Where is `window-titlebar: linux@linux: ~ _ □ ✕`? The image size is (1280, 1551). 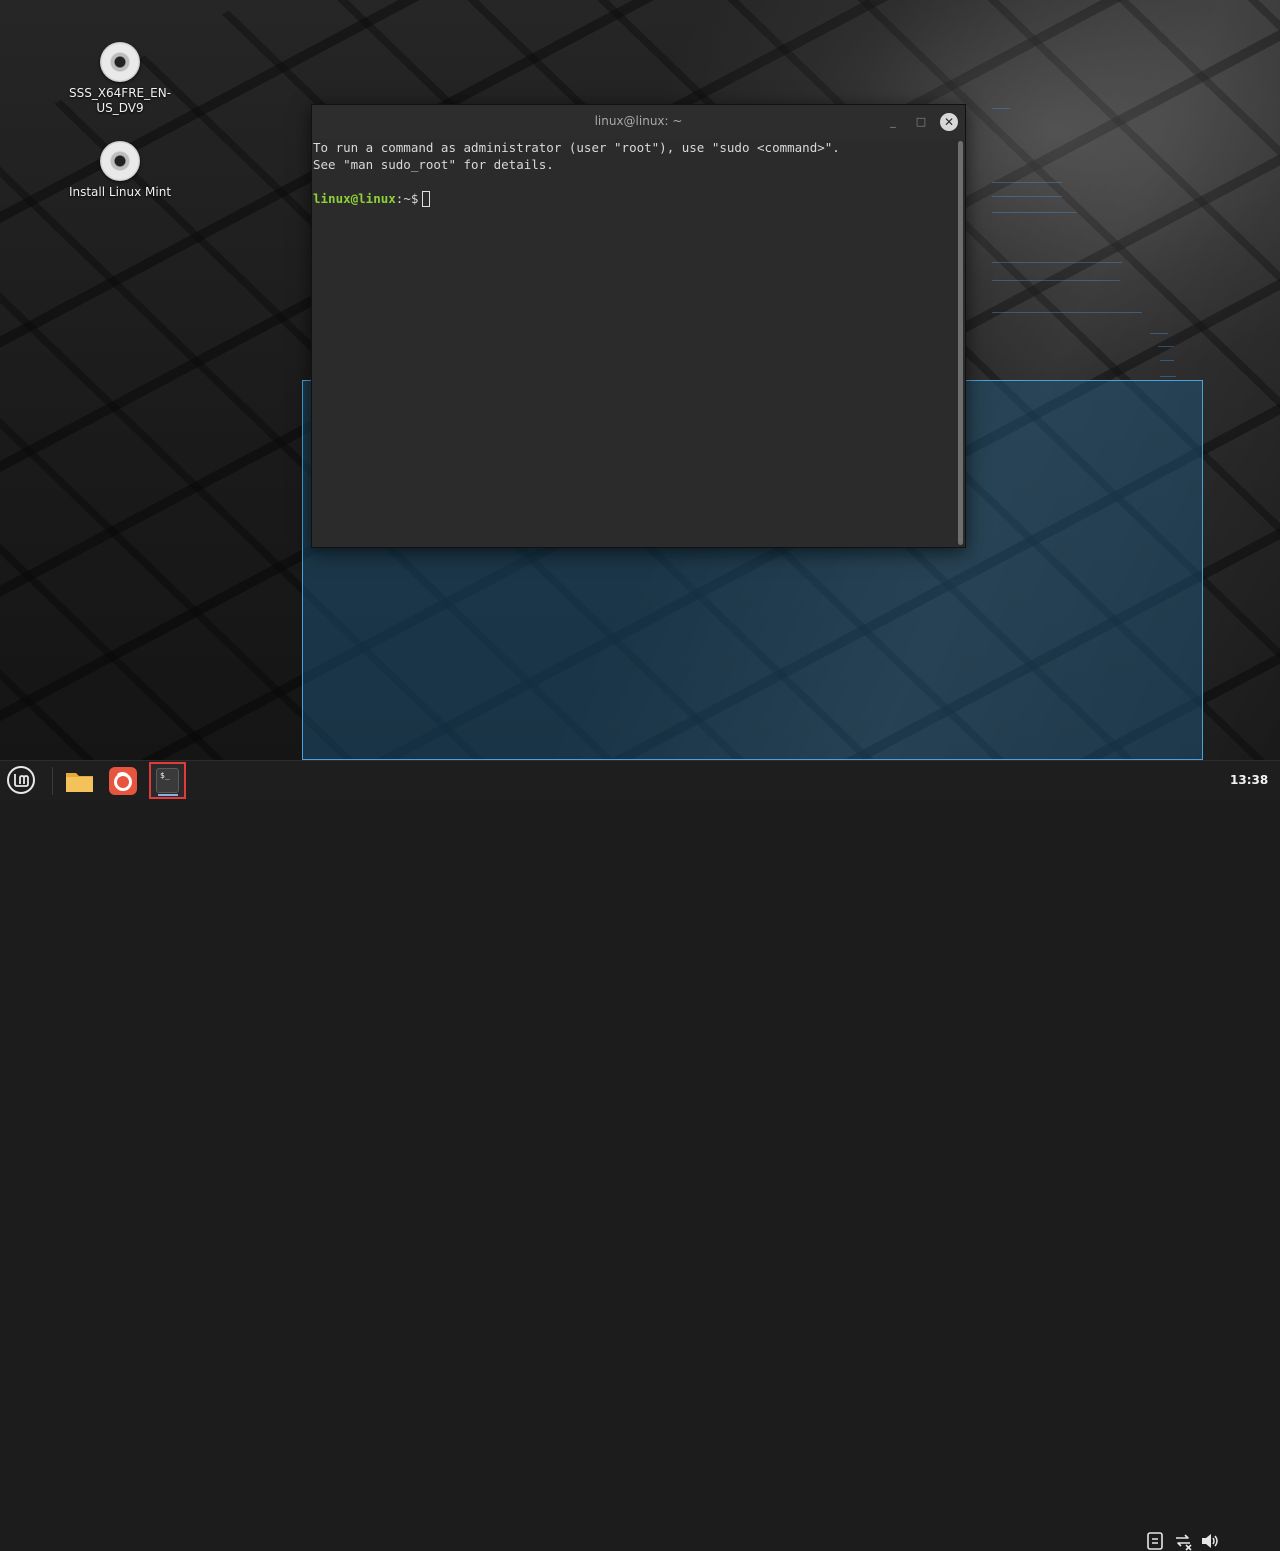 window-titlebar: linux@linux: ~ _ □ ✕ is located at coordinates (638, 122).